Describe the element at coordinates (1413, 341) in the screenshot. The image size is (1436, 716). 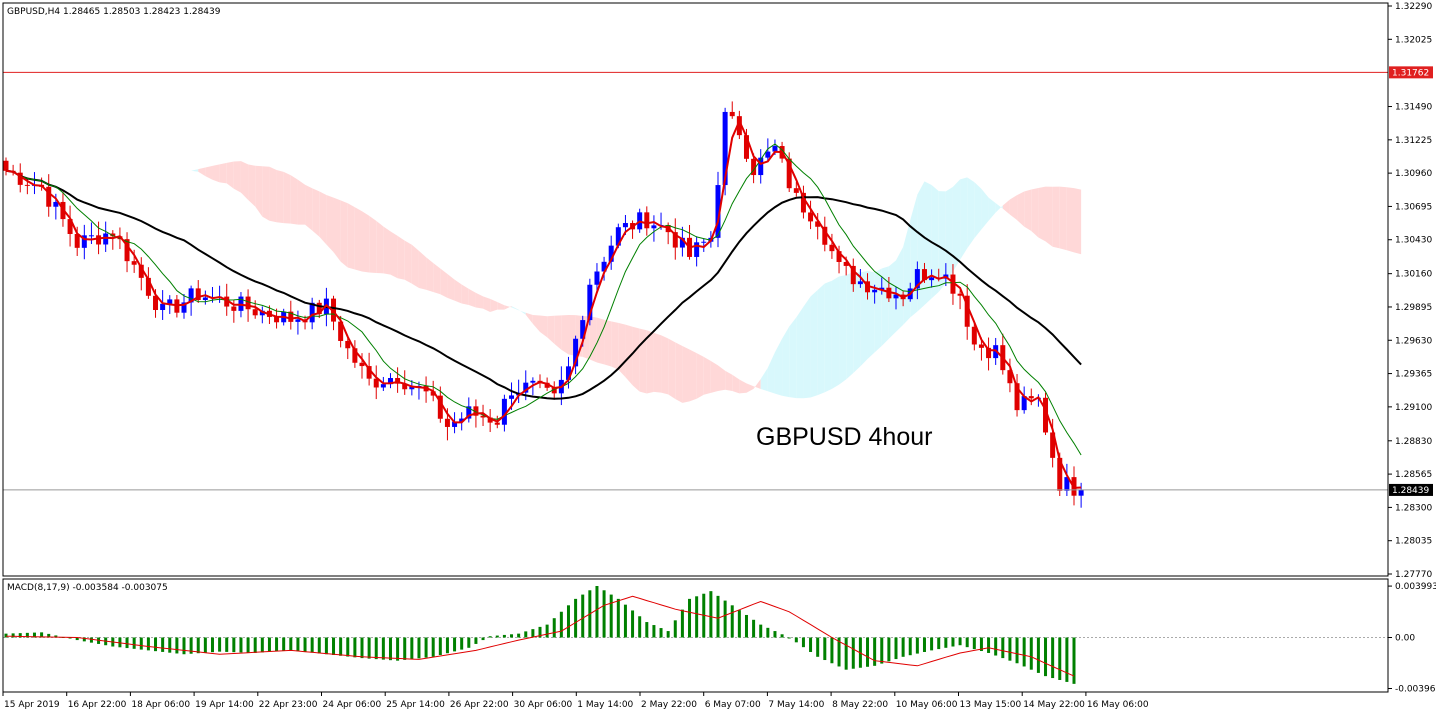
I see `price-tick-label: 1.29630` at that location.